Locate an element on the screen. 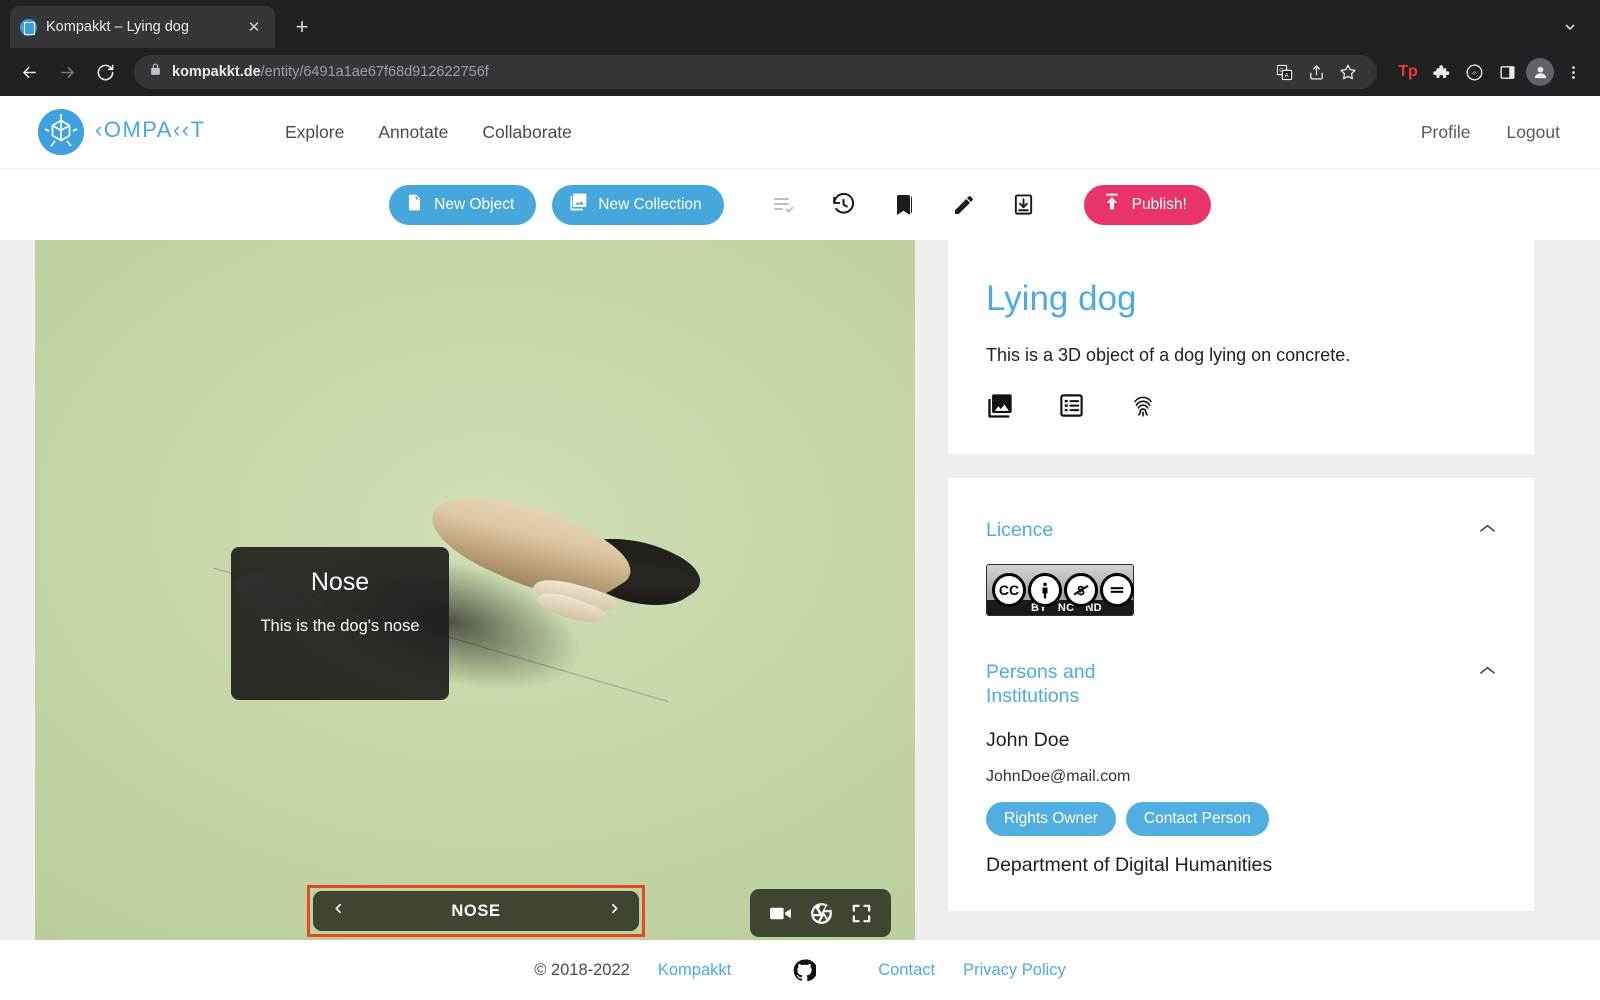 The image size is (1600, 1000). media-gallery-icon is located at coordinates (1000, 406).